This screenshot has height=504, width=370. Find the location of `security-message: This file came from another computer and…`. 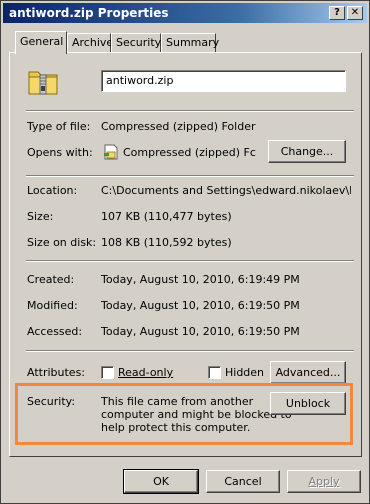

security-message: This file came from another computer and… is located at coordinates (196, 414).